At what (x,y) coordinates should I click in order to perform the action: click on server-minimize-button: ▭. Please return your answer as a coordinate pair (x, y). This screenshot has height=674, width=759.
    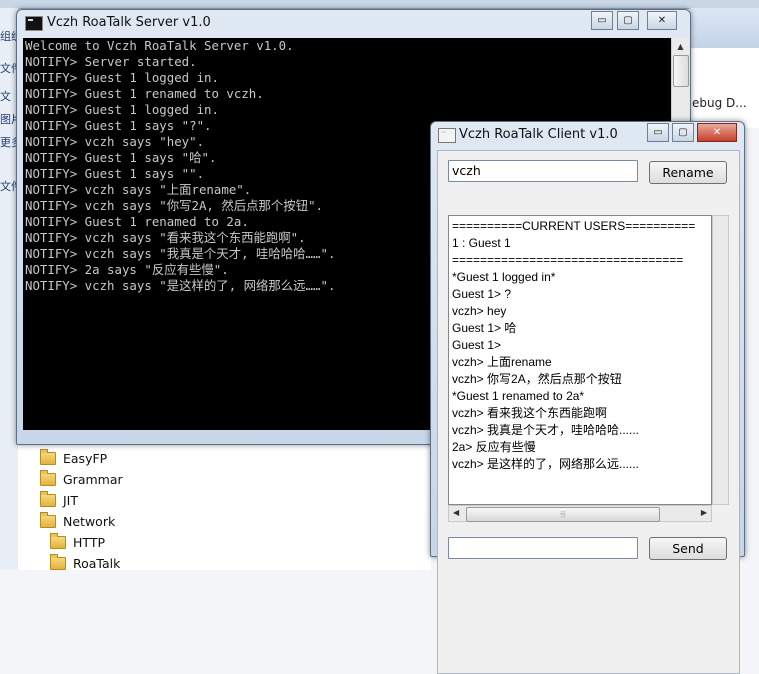
    Looking at the image, I should click on (602, 20).